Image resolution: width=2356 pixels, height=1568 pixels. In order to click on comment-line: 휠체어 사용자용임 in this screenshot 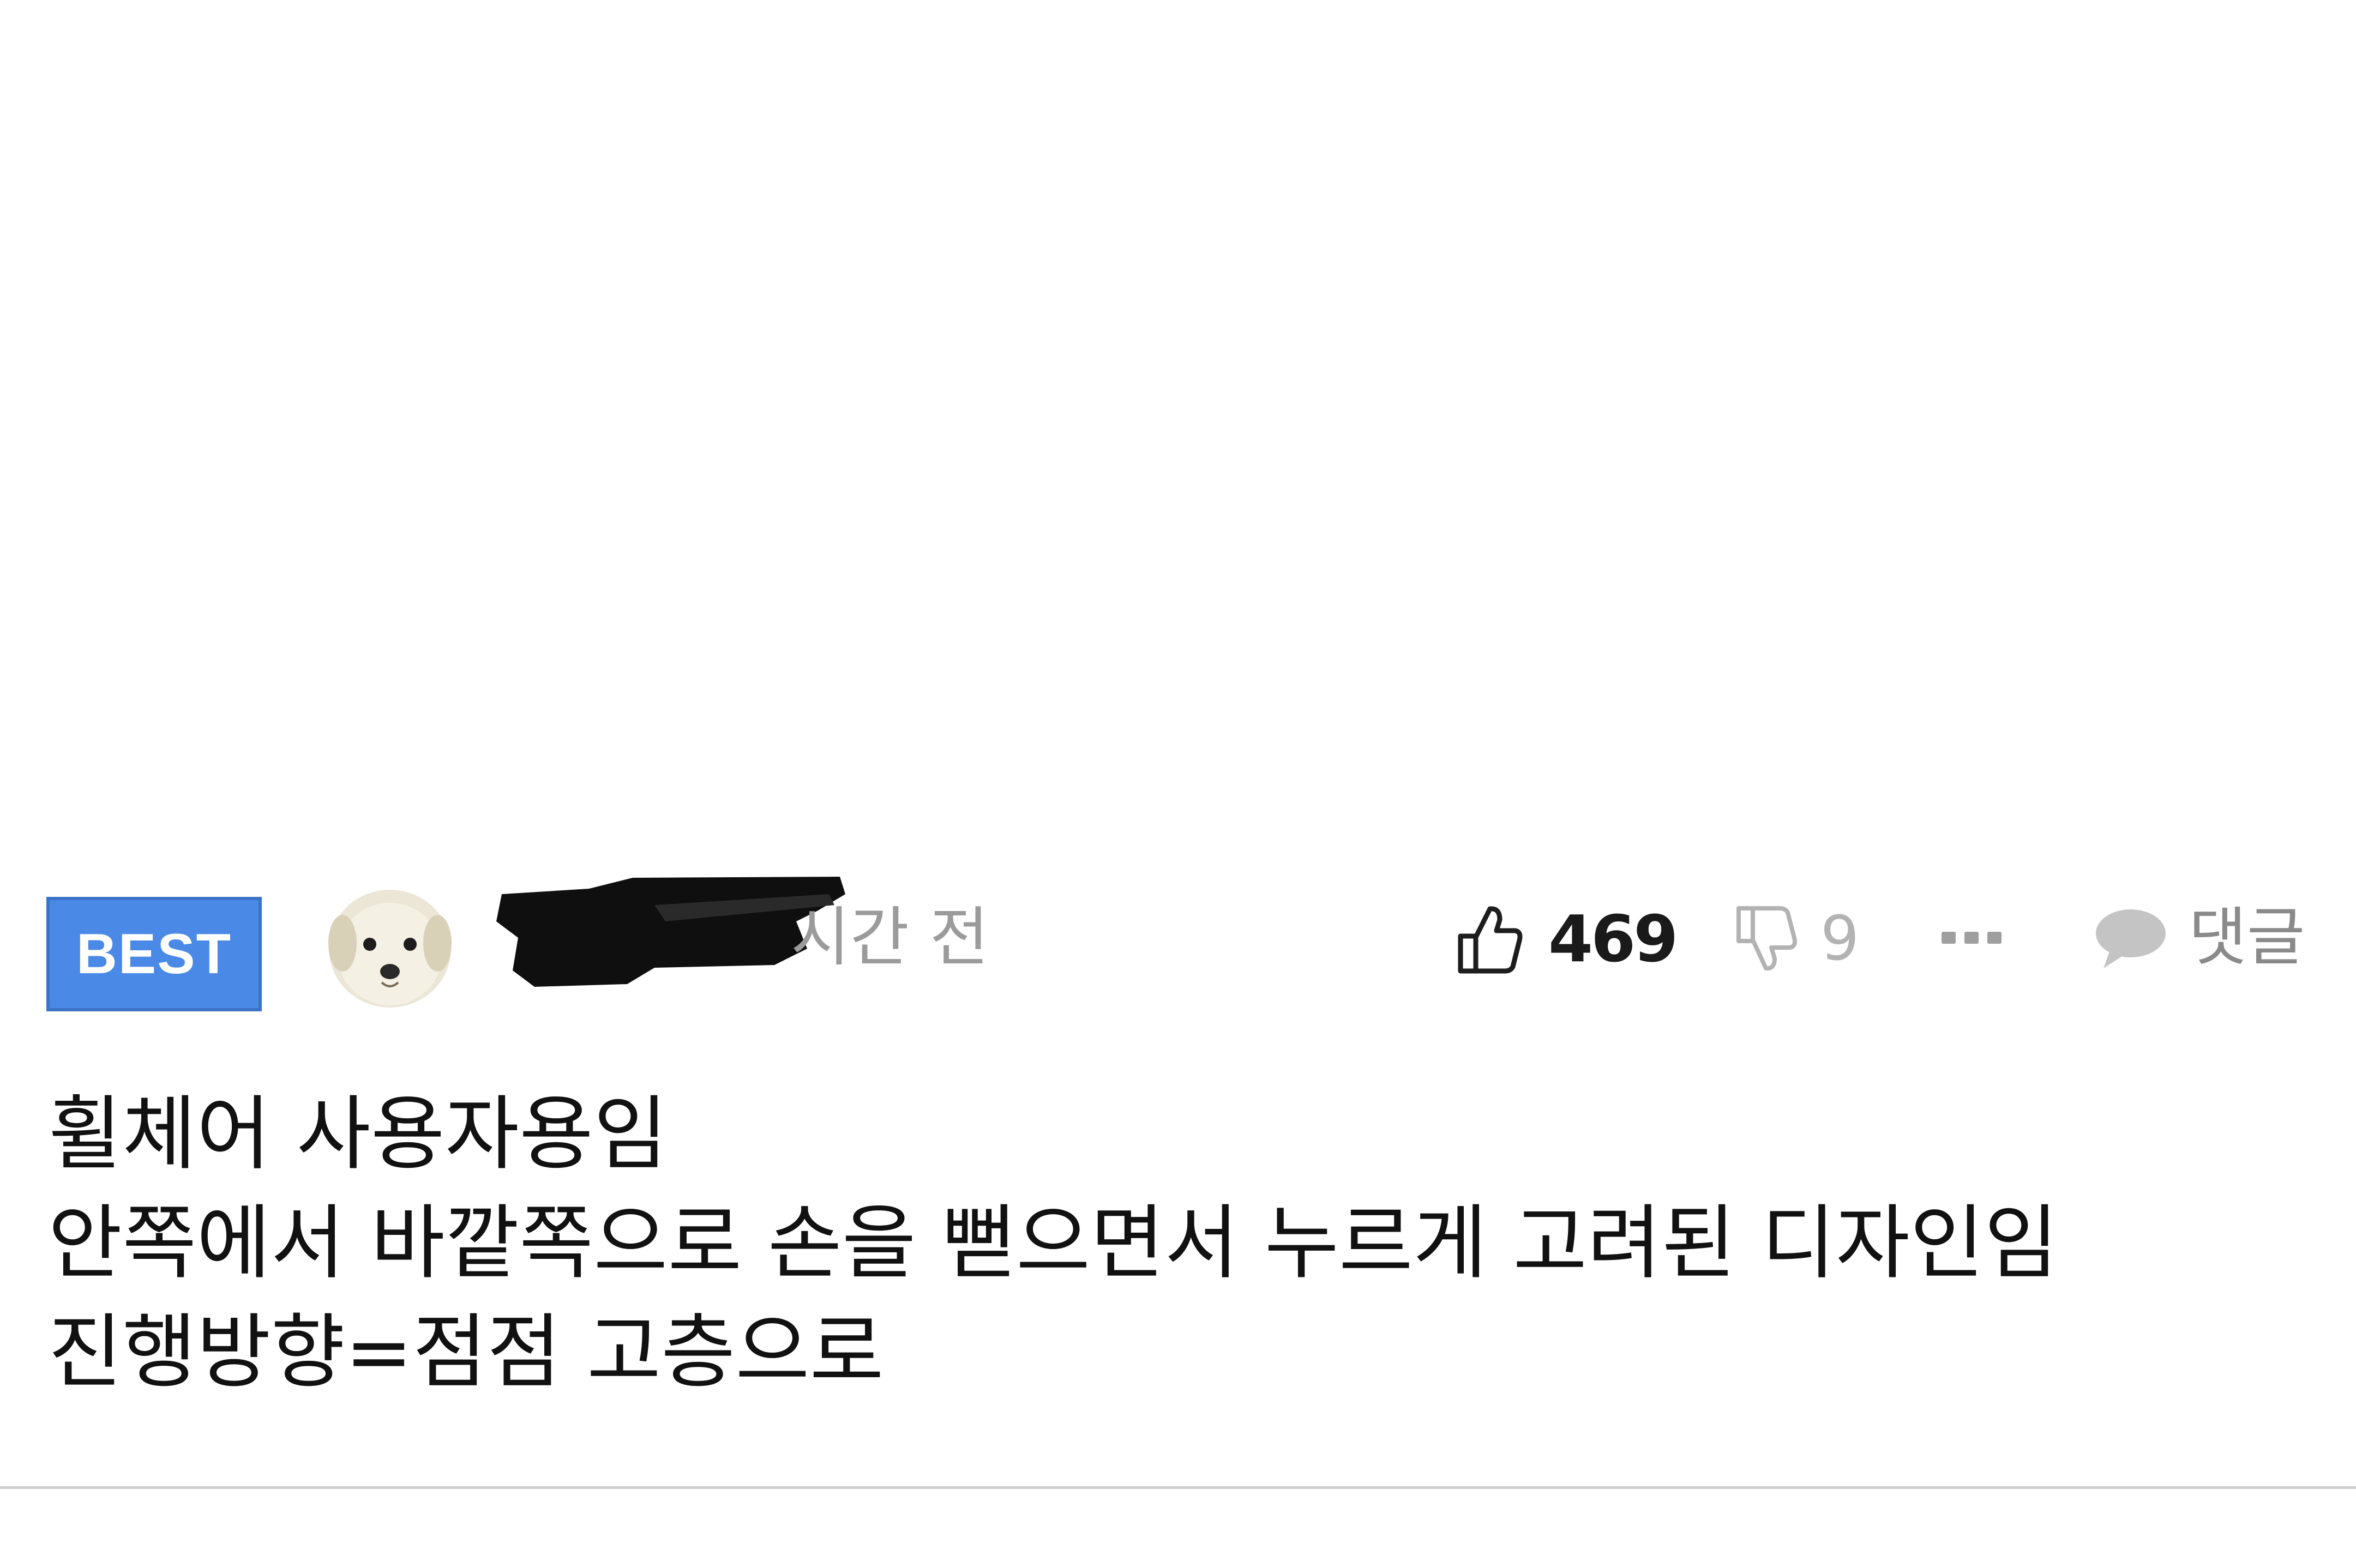, I will do `click(358, 1134)`.